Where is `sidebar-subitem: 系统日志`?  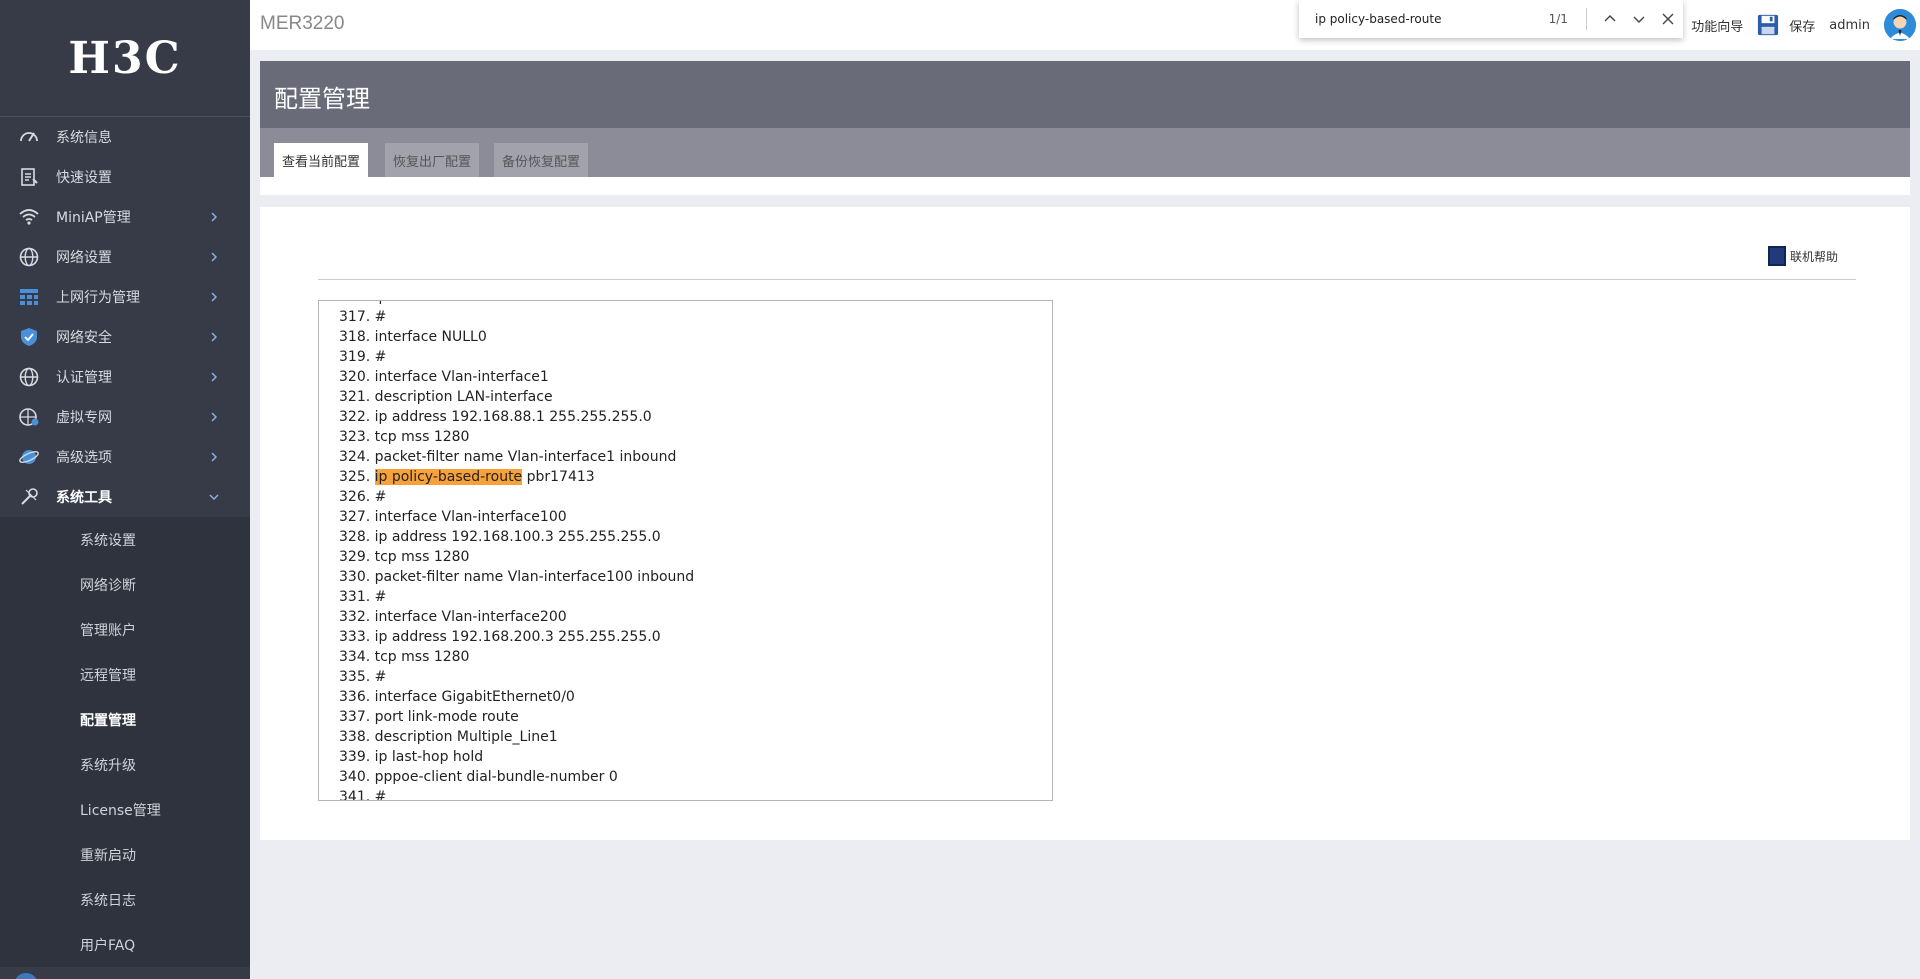
sidebar-subitem: 系统日志 is located at coordinates (125, 899).